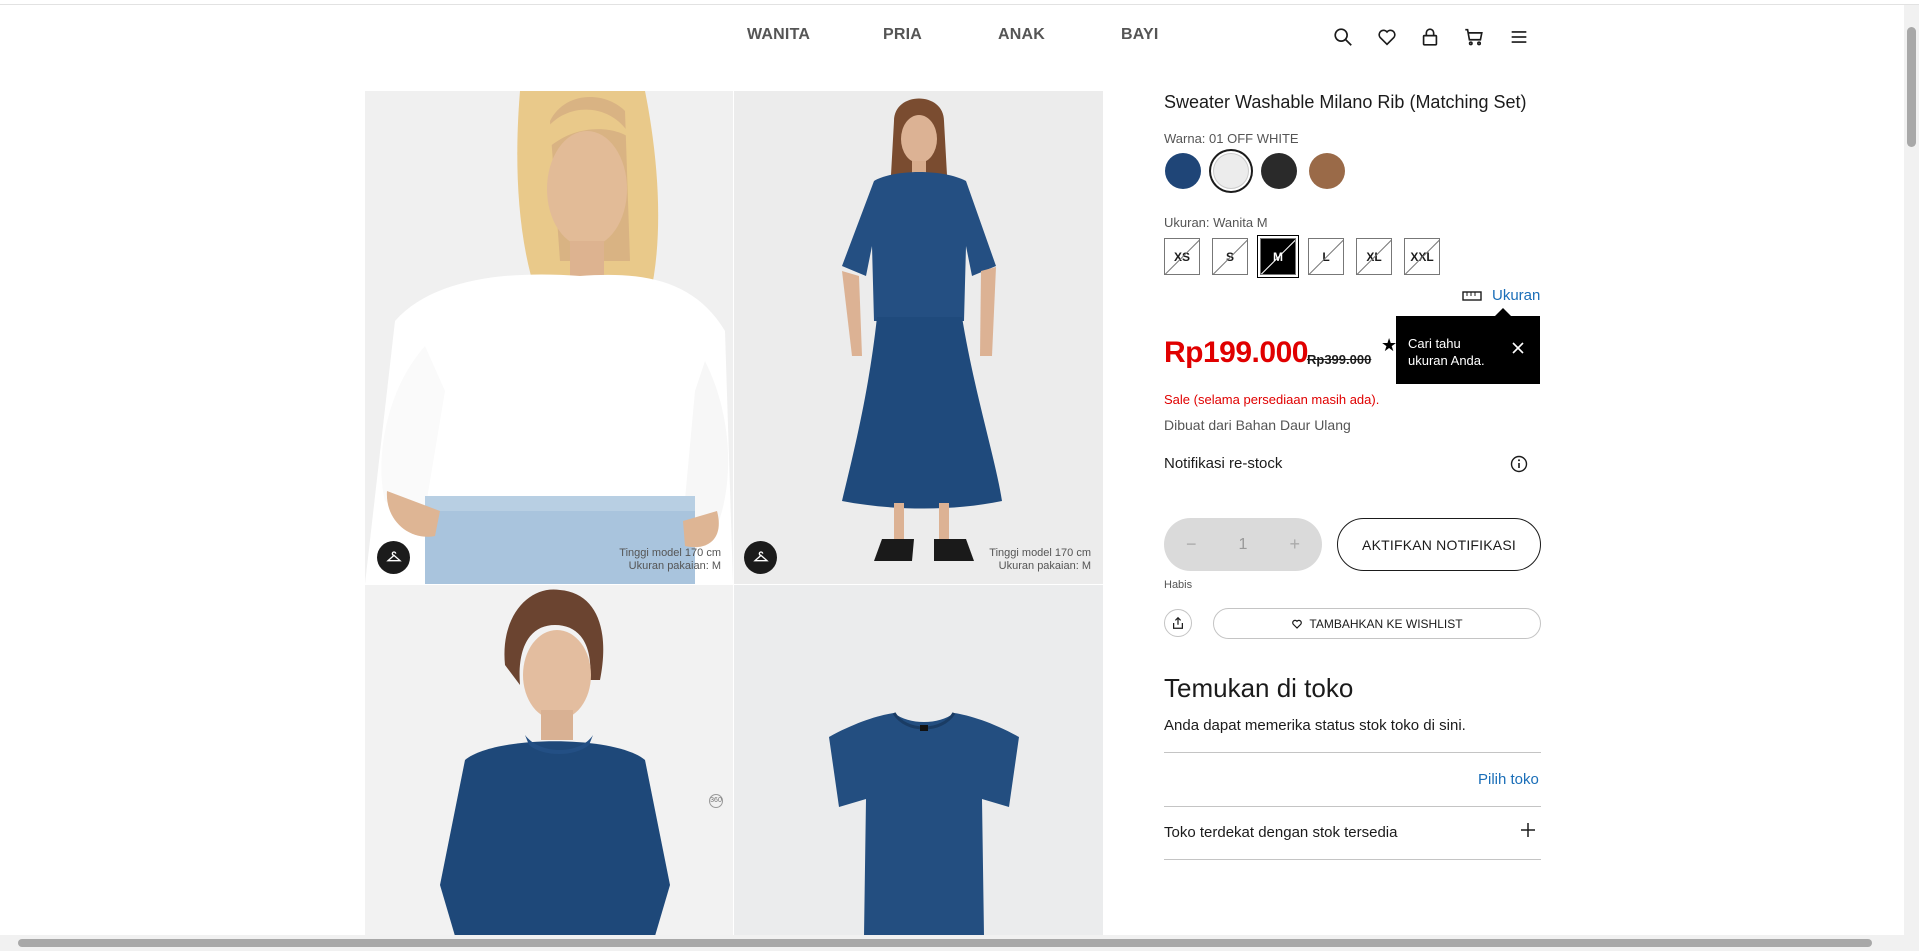 This screenshot has height=951, width=1919. Describe the element at coordinates (1386, 623) in the screenshot. I see `wishlist-label: TAMBAHKAN KE WISHLIST` at that location.